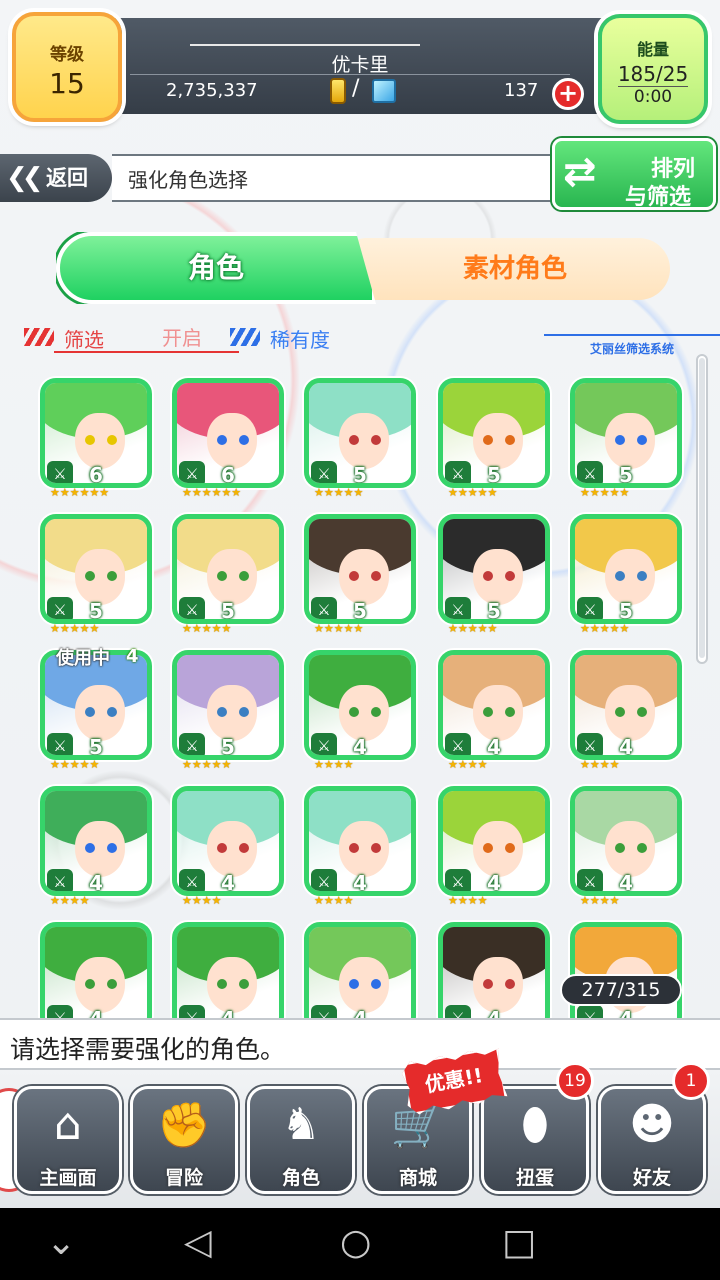 The height and width of the screenshot is (1280, 720). I want to click on energy-badge: 能量 185/25 0:00, so click(653, 69).